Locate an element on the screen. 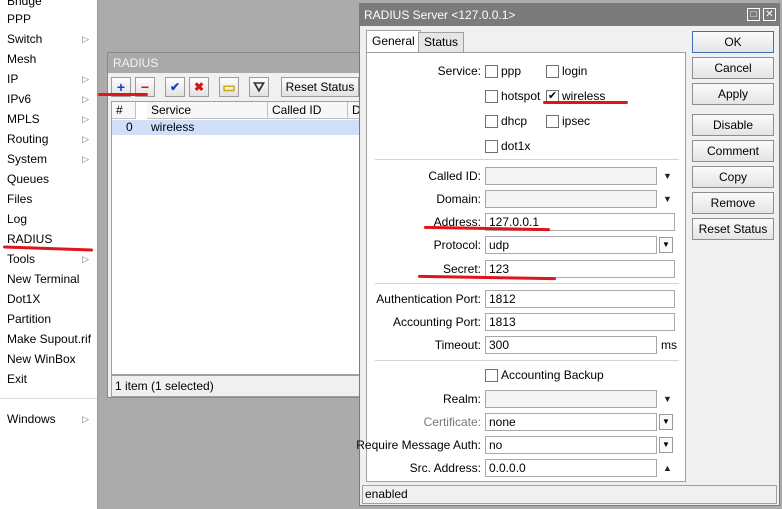 The width and height of the screenshot is (782, 509). service-ppp-checkbox is located at coordinates (491, 71).